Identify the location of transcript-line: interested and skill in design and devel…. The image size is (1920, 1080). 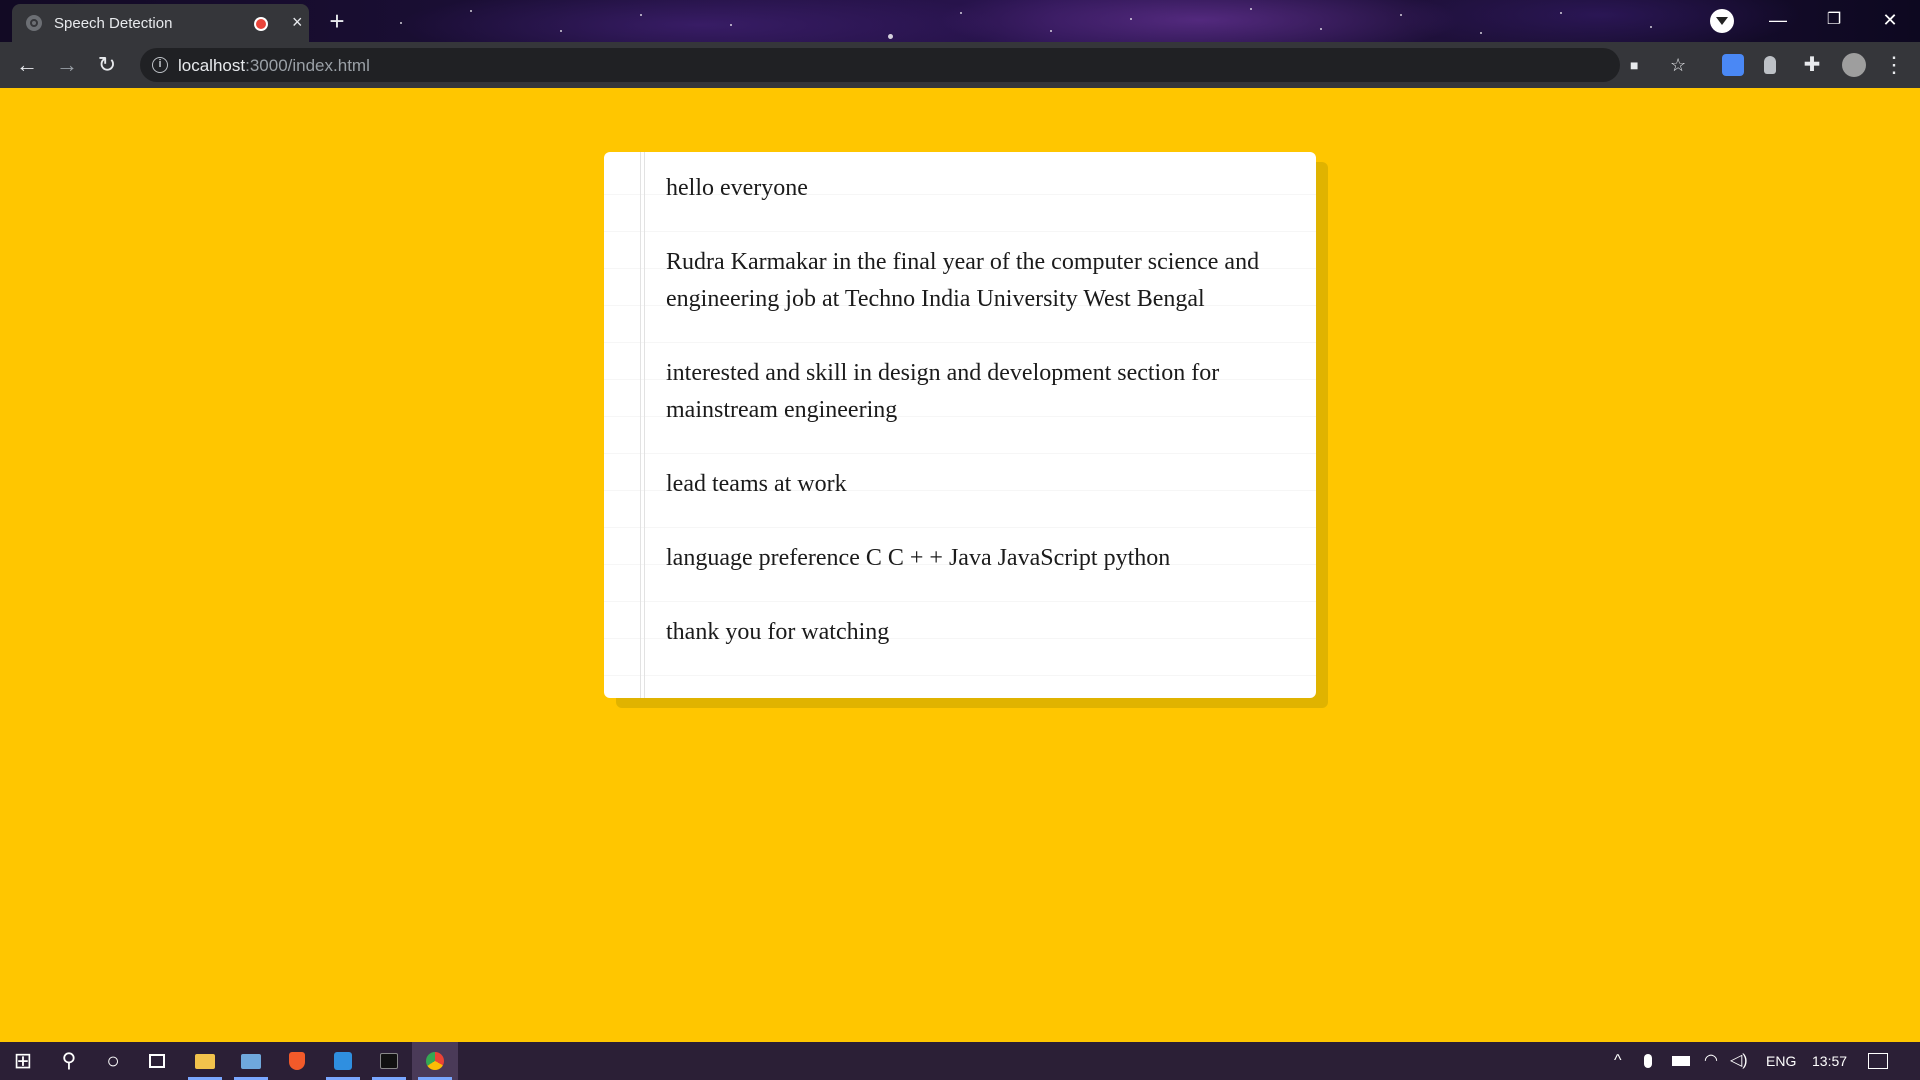
(943, 391).